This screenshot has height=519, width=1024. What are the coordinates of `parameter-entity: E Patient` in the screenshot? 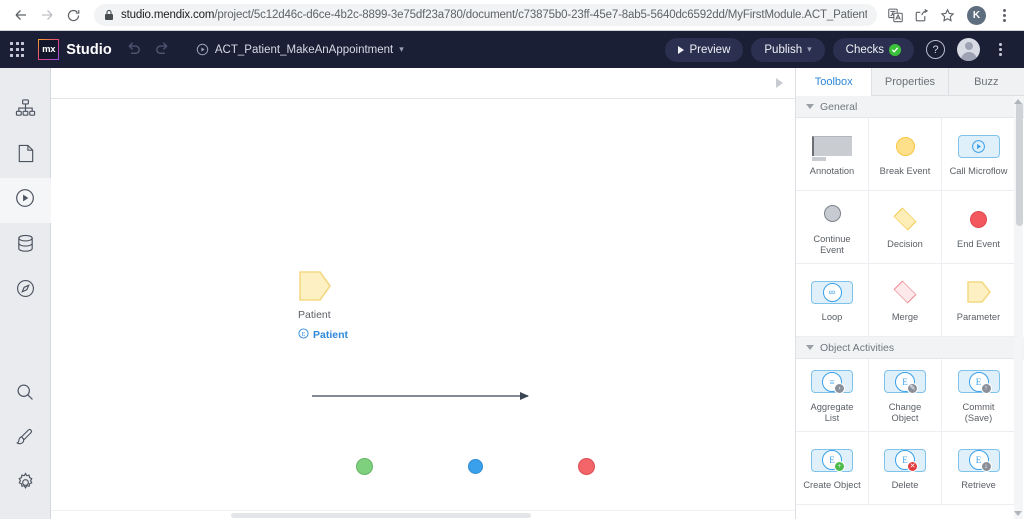 It's located at (323, 335).